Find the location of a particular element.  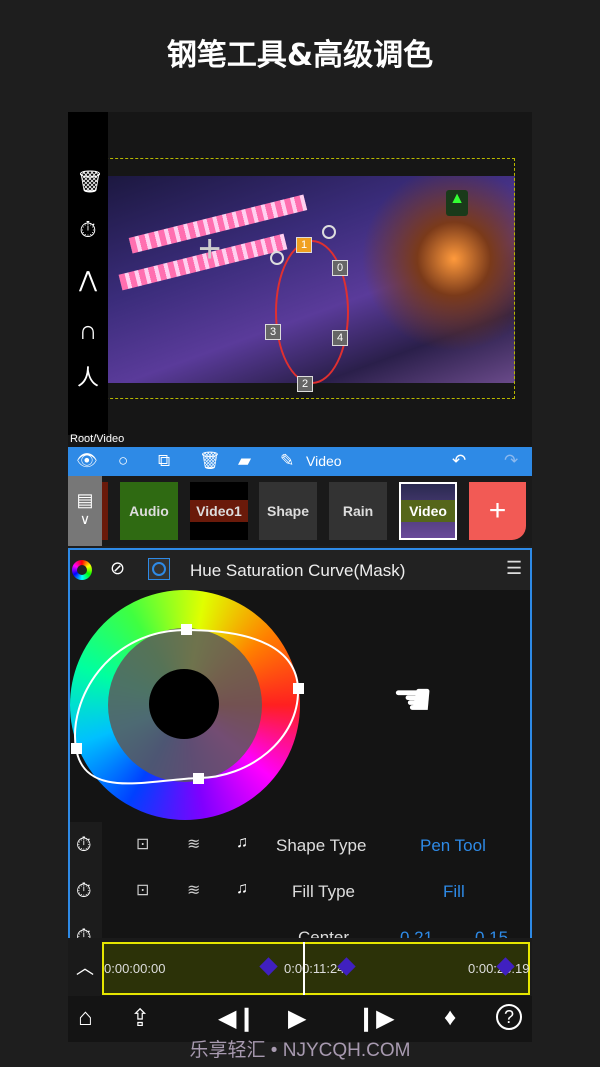

help-icon: ? is located at coordinates (509, 1017).